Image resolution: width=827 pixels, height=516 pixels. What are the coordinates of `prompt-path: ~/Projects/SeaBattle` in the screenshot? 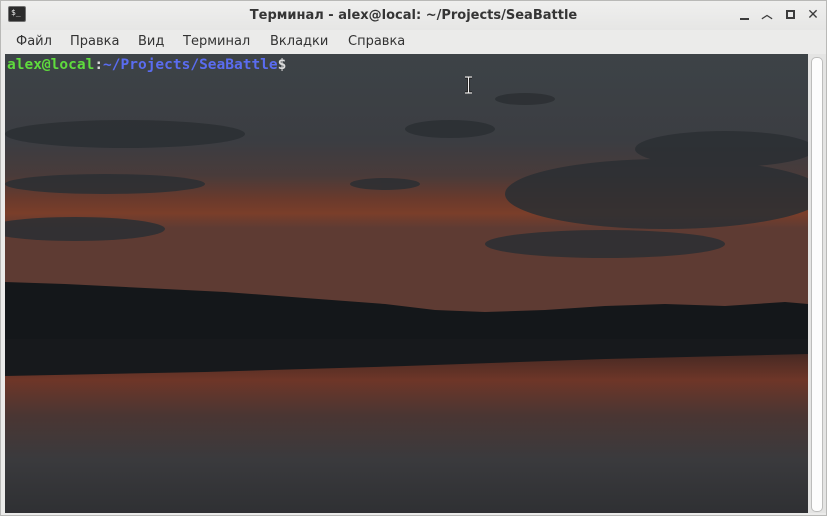 It's located at (190, 65).